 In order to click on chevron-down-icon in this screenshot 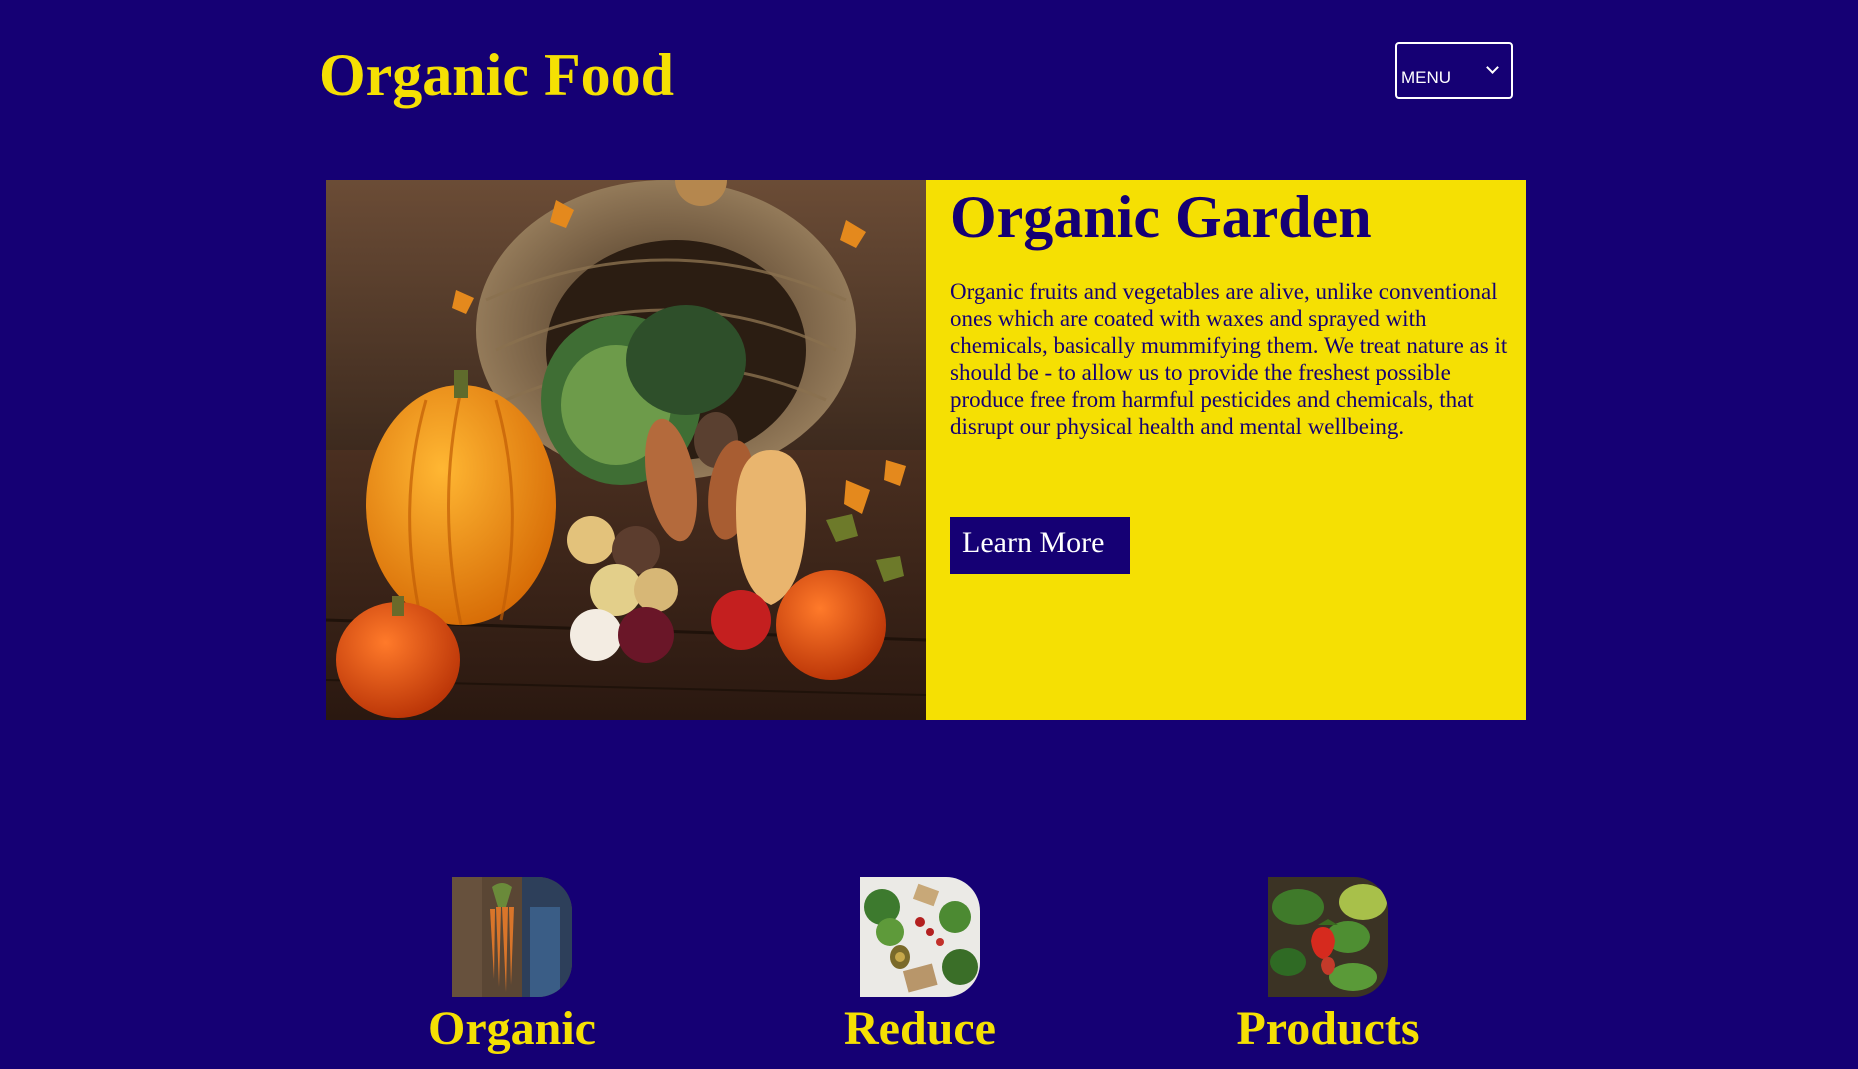, I will do `click(1492, 67)`.